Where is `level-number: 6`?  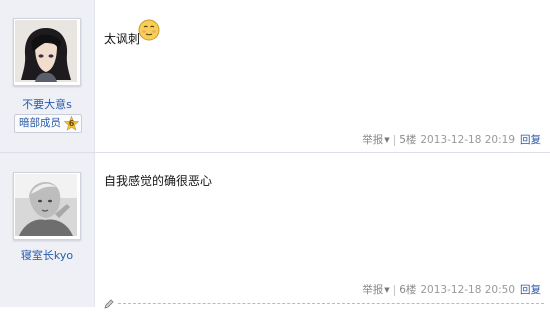 level-number: 6 is located at coordinates (71, 123).